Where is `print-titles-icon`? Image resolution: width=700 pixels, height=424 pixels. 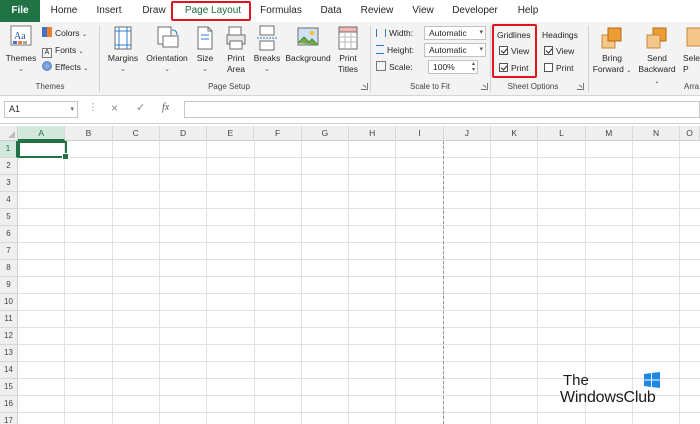
print-titles-icon is located at coordinates (348, 38).